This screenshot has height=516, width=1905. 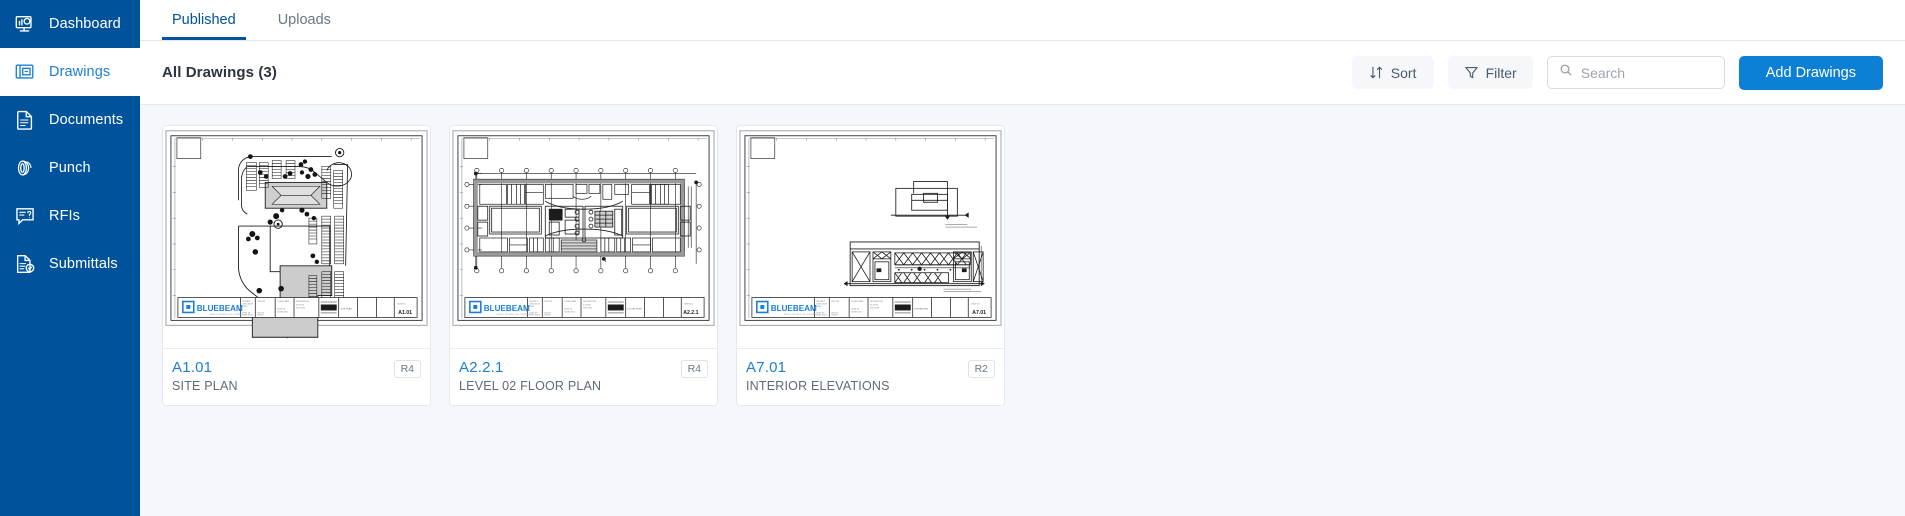 I want to click on search-box, so click(x=1635, y=72).